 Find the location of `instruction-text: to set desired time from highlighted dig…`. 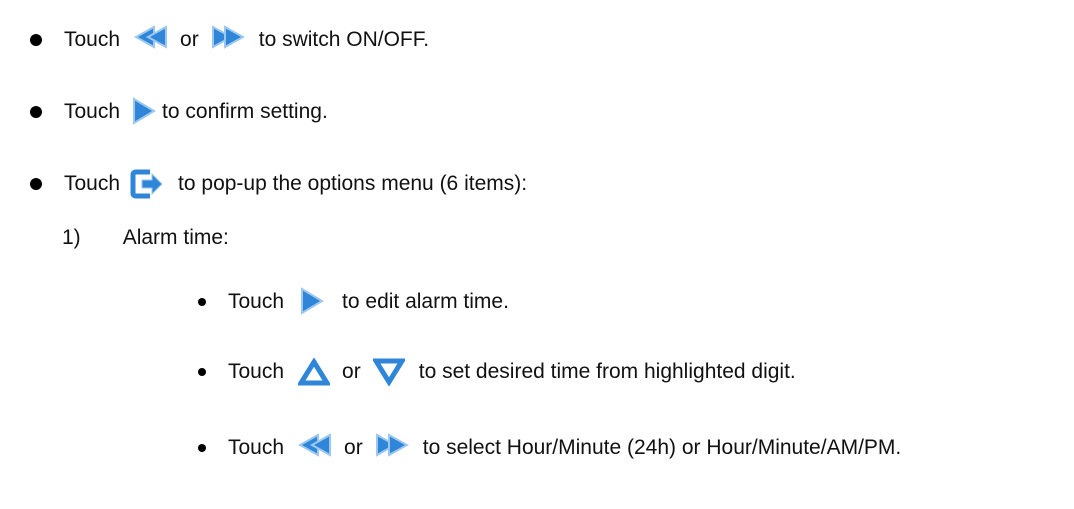

instruction-text: to set desired time from highlighted dig… is located at coordinates (607, 371).